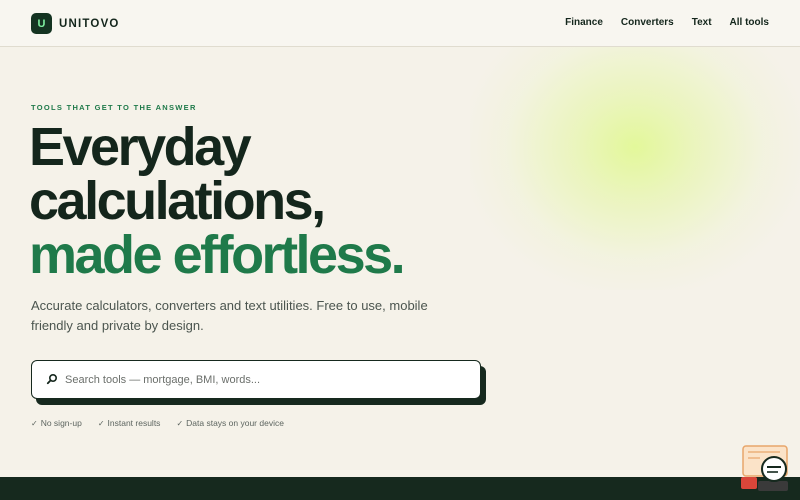 This screenshot has height=500, width=800. What do you see at coordinates (235, 423) in the screenshot?
I see `perk-label: Data stays on your device` at bounding box center [235, 423].